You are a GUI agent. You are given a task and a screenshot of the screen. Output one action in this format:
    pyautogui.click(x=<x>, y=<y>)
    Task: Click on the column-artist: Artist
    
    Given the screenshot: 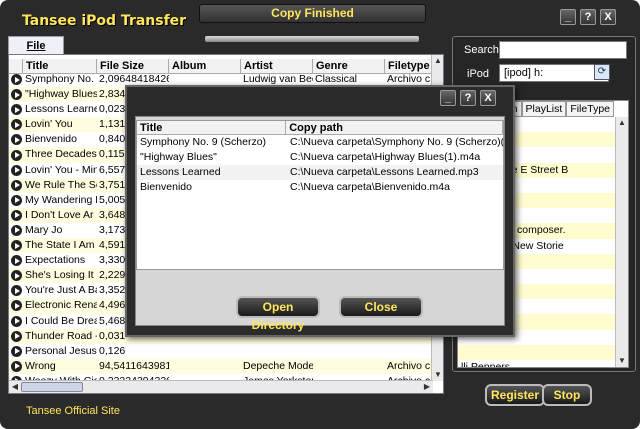 What is the action you would take?
    pyautogui.click(x=277, y=66)
    